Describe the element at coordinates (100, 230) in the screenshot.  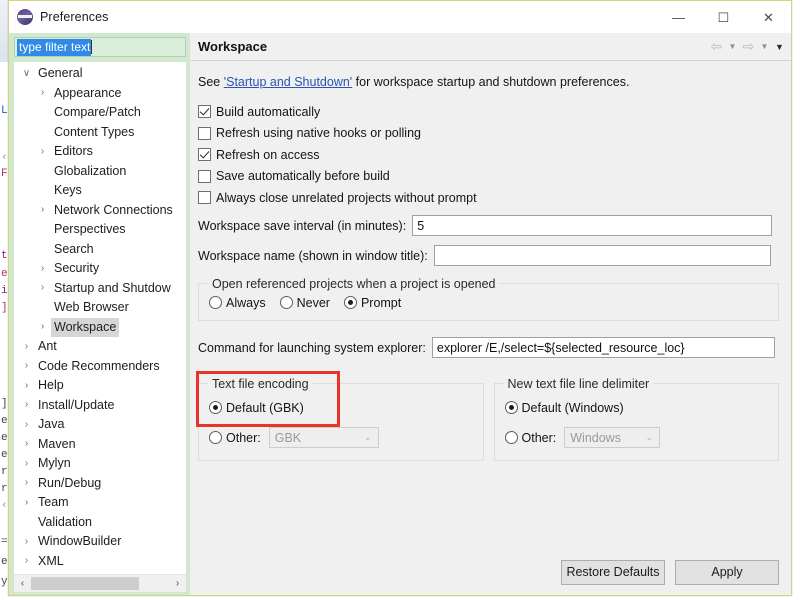
I see `sidebar-item-perspectives: Perspectives` at that location.